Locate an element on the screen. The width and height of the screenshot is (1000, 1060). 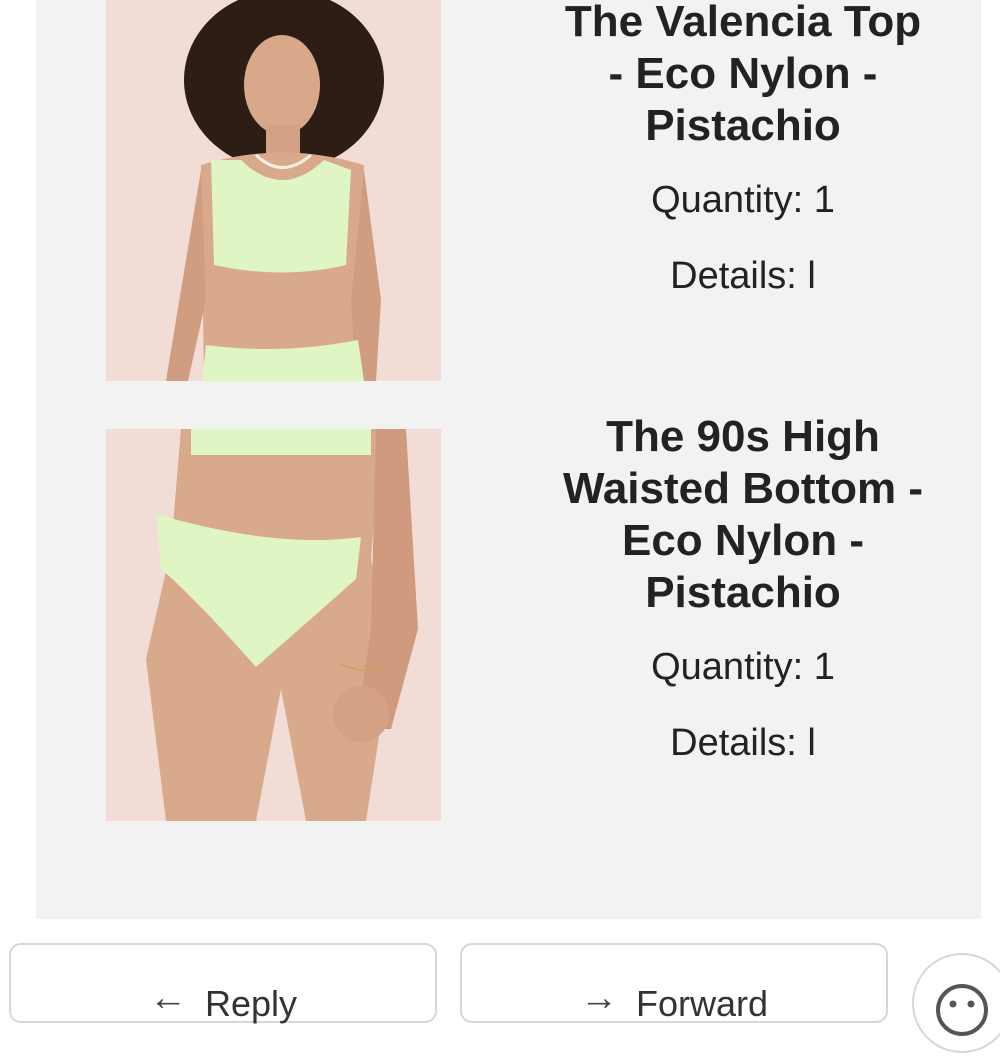
valencia-top-photo is located at coordinates (273, 190).